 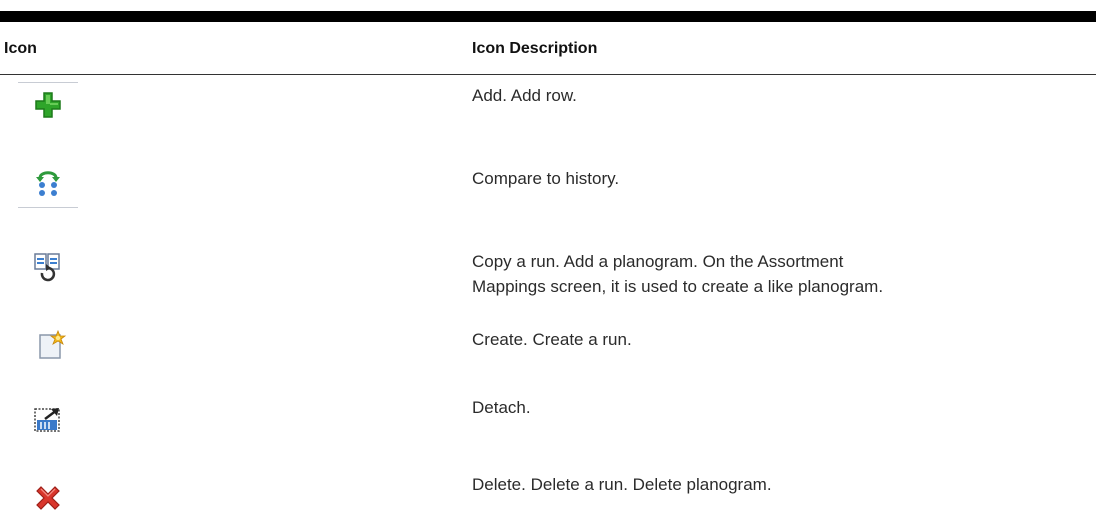 What do you see at coordinates (622, 484) in the screenshot?
I see `row-description: Delete. Delete a run. Delete planogram.` at bounding box center [622, 484].